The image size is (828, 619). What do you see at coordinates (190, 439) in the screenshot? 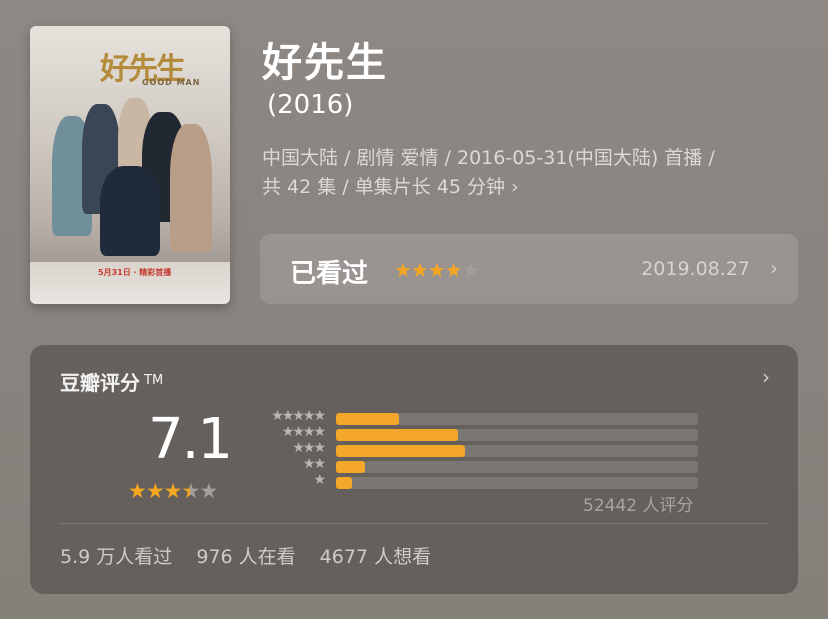
I see `rating-score: 7.1` at bounding box center [190, 439].